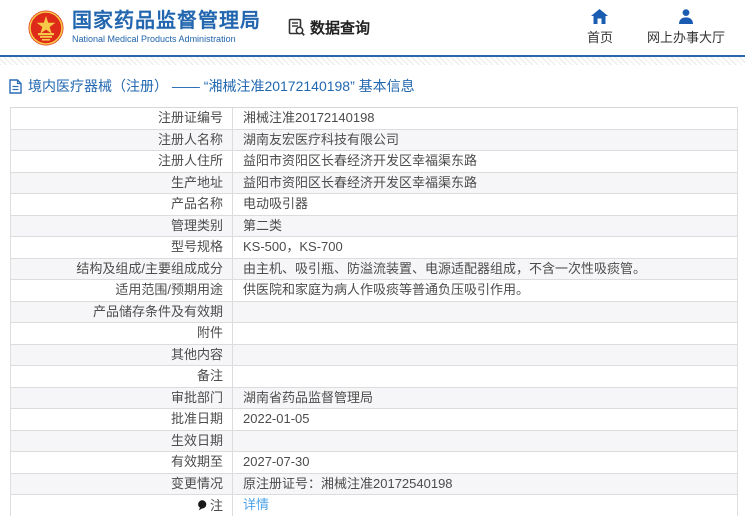 This screenshot has height=516, width=745. I want to click on row-value: 原注册证号：湘械注准20172540198, so click(348, 483).